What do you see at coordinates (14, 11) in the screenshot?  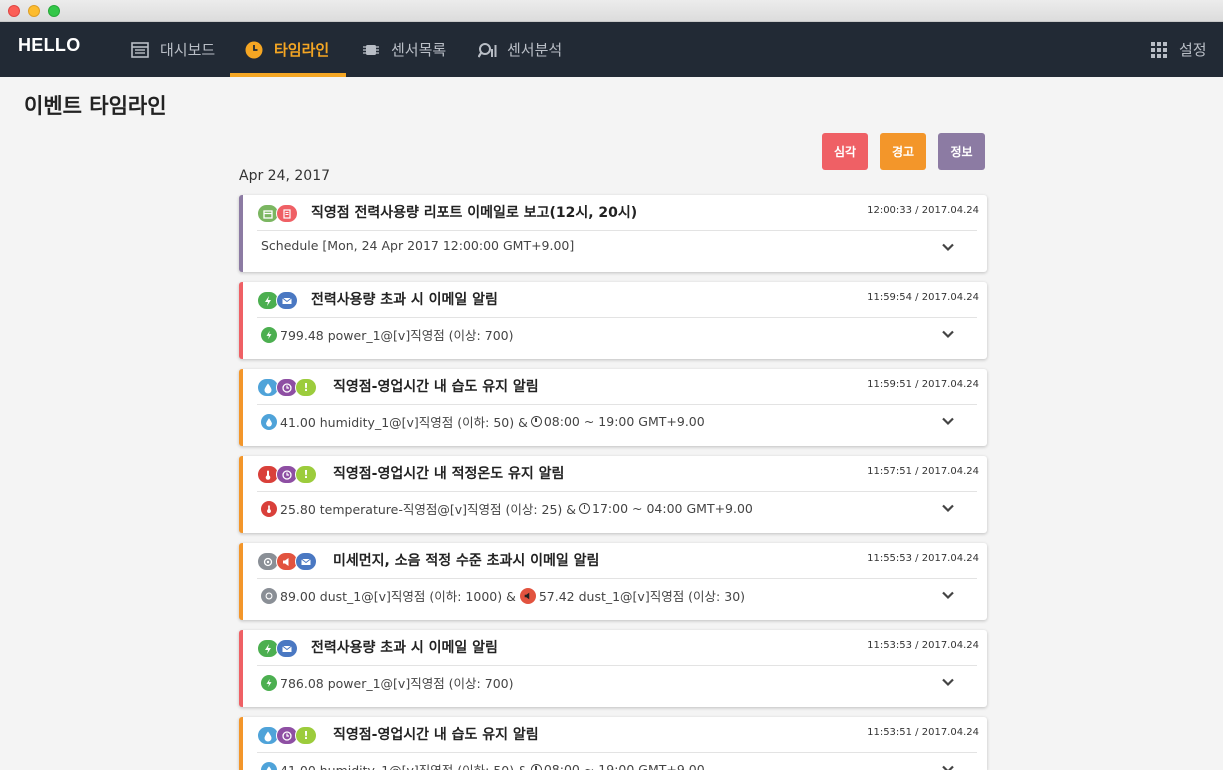 I see `close-window-button` at bounding box center [14, 11].